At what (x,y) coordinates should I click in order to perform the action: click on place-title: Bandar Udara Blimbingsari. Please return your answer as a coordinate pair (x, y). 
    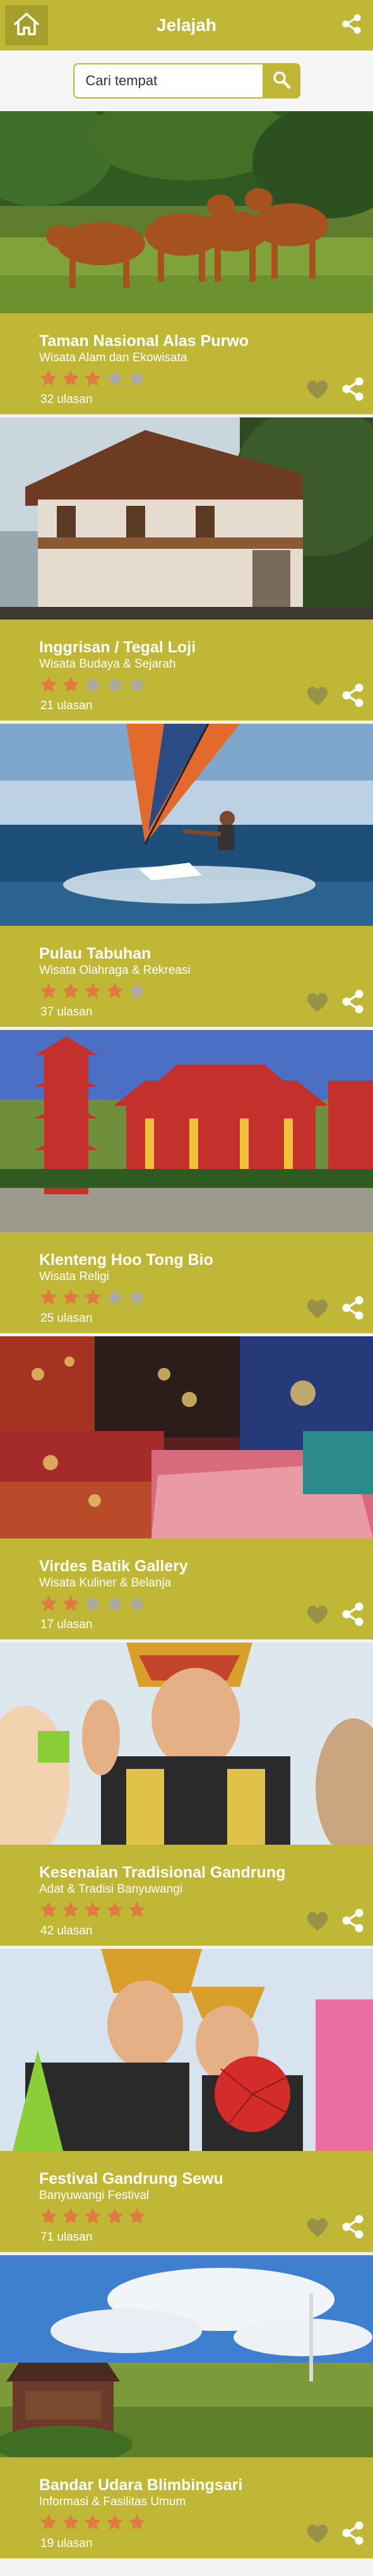
    Looking at the image, I should click on (140, 2485).